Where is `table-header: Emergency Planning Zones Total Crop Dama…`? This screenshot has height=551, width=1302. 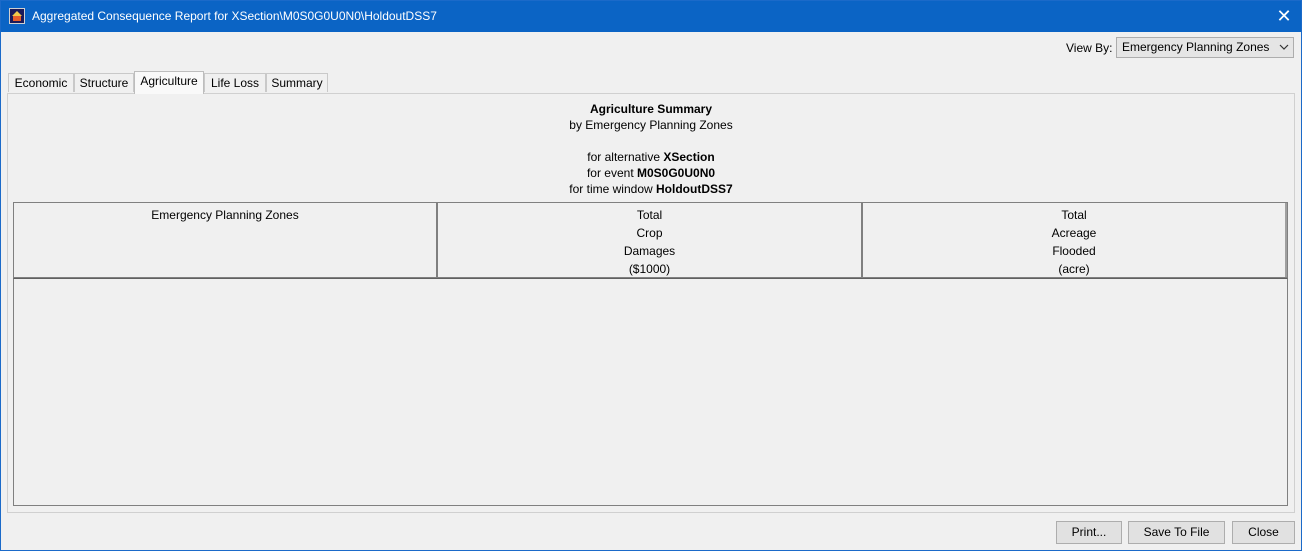
table-header: Emergency Planning Zones Total Crop Dama… is located at coordinates (650, 240).